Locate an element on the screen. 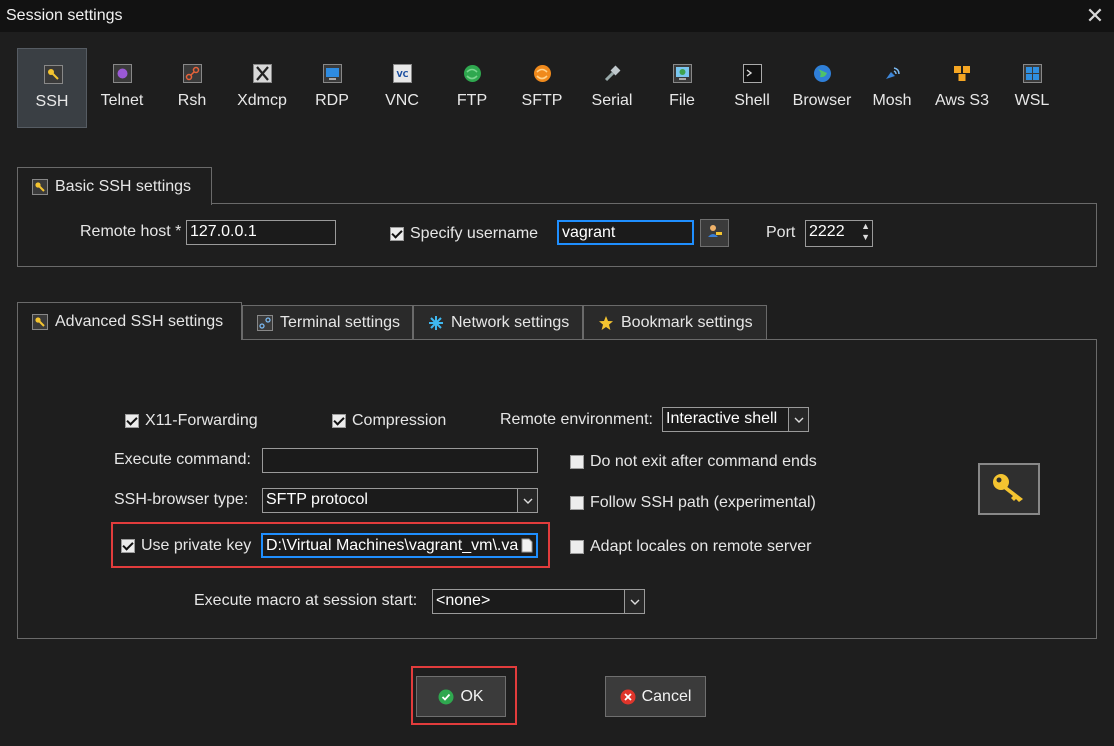 This screenshot has height=746, width=1114. execute-macro-select: <none> is located at coordinates (538, 601).